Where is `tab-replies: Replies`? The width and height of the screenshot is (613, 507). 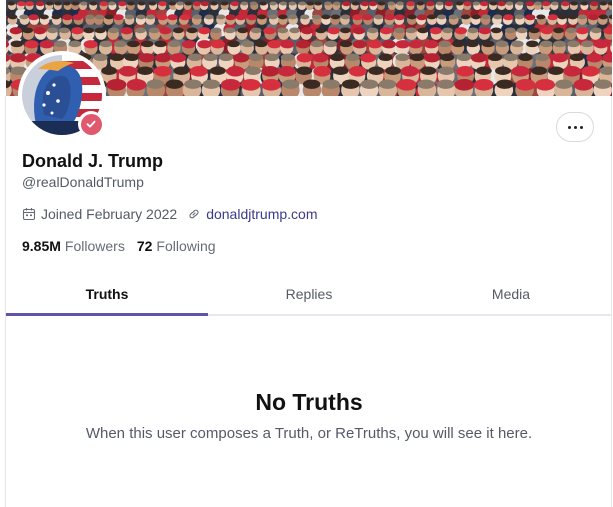 tab-replies: Replies is located at coordinates (309, 295).